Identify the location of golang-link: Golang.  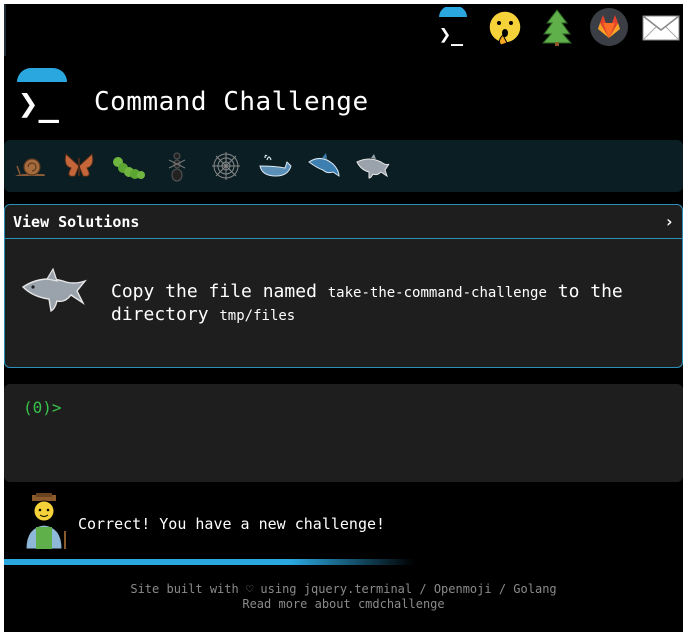
(534, 589).